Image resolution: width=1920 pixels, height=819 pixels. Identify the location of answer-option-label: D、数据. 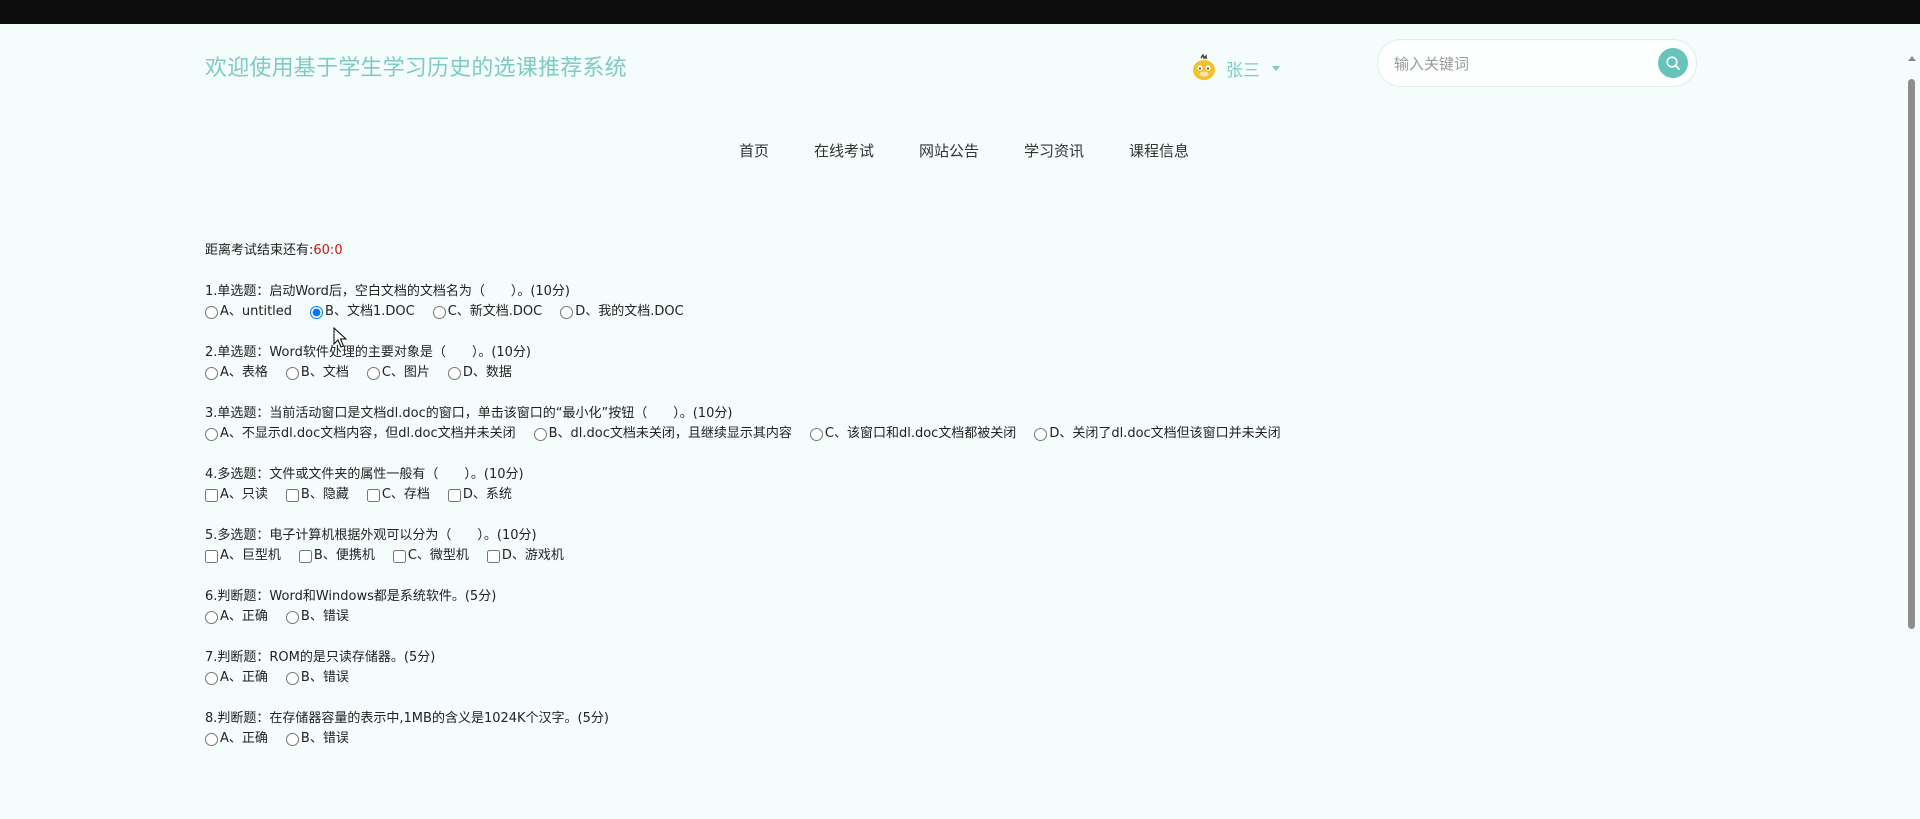
(487, 372).